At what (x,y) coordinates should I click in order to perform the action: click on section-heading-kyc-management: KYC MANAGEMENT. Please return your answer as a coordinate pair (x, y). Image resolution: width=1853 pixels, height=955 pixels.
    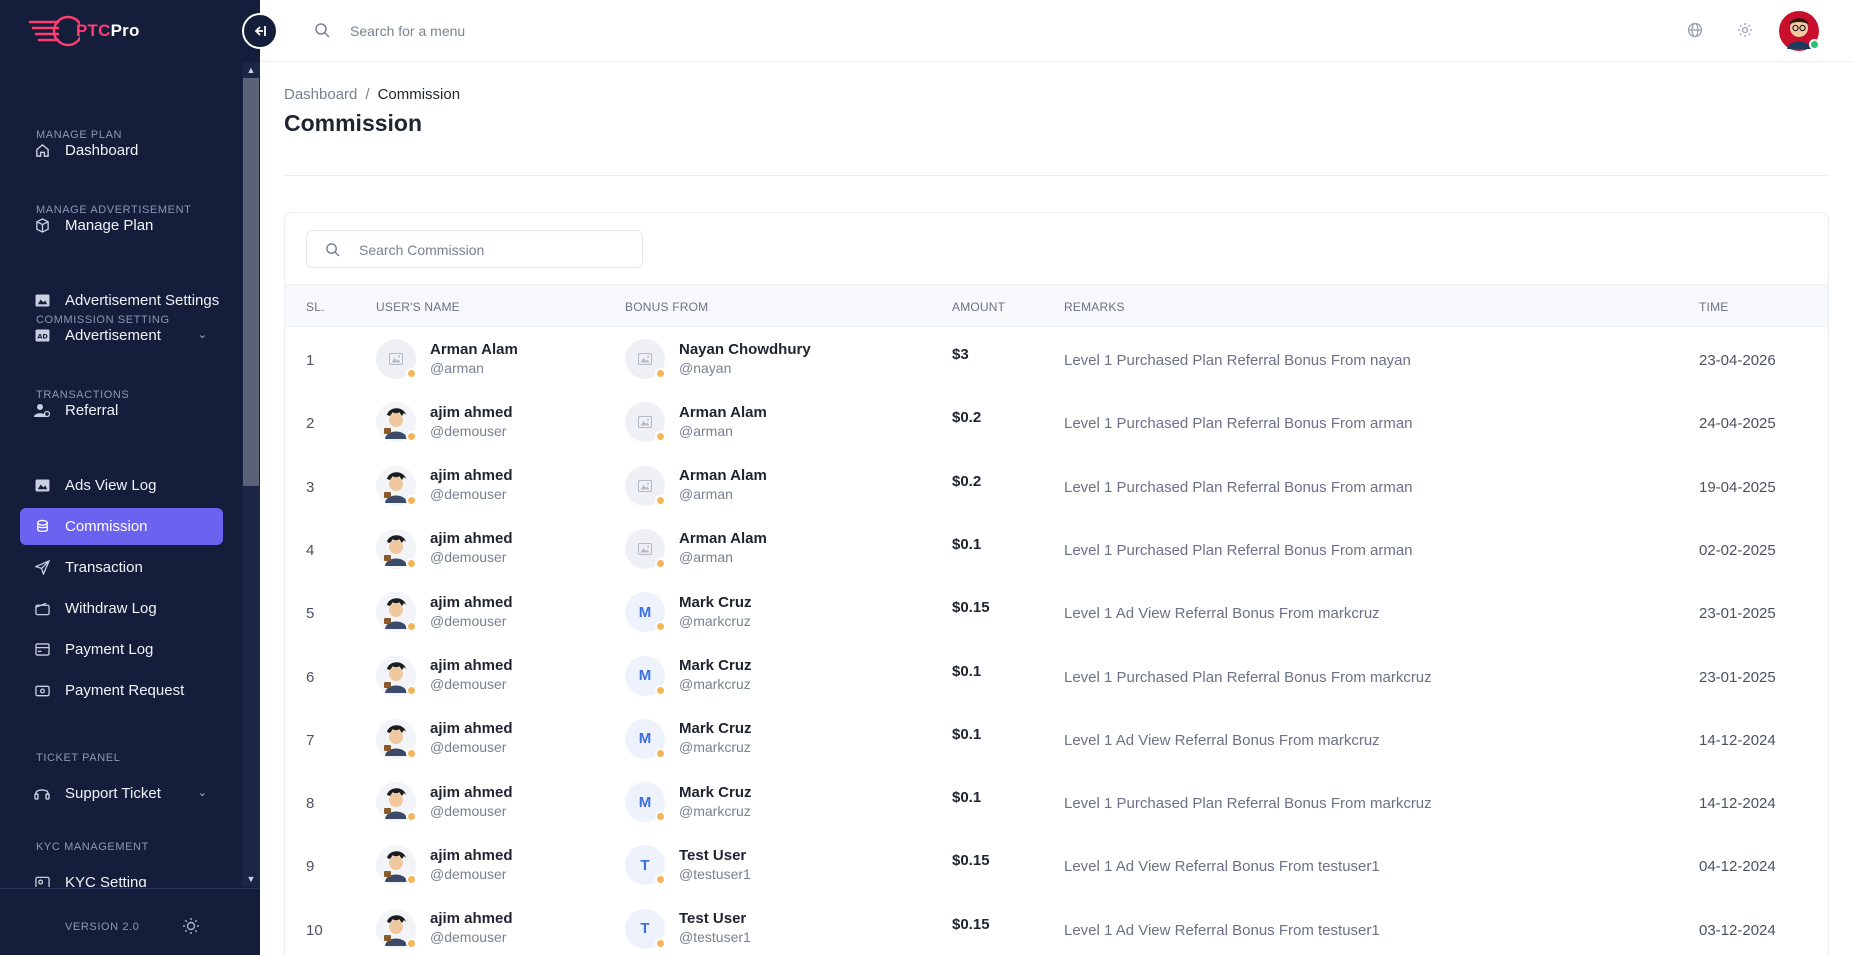
    Looking at the image, I should click on (92, 847).